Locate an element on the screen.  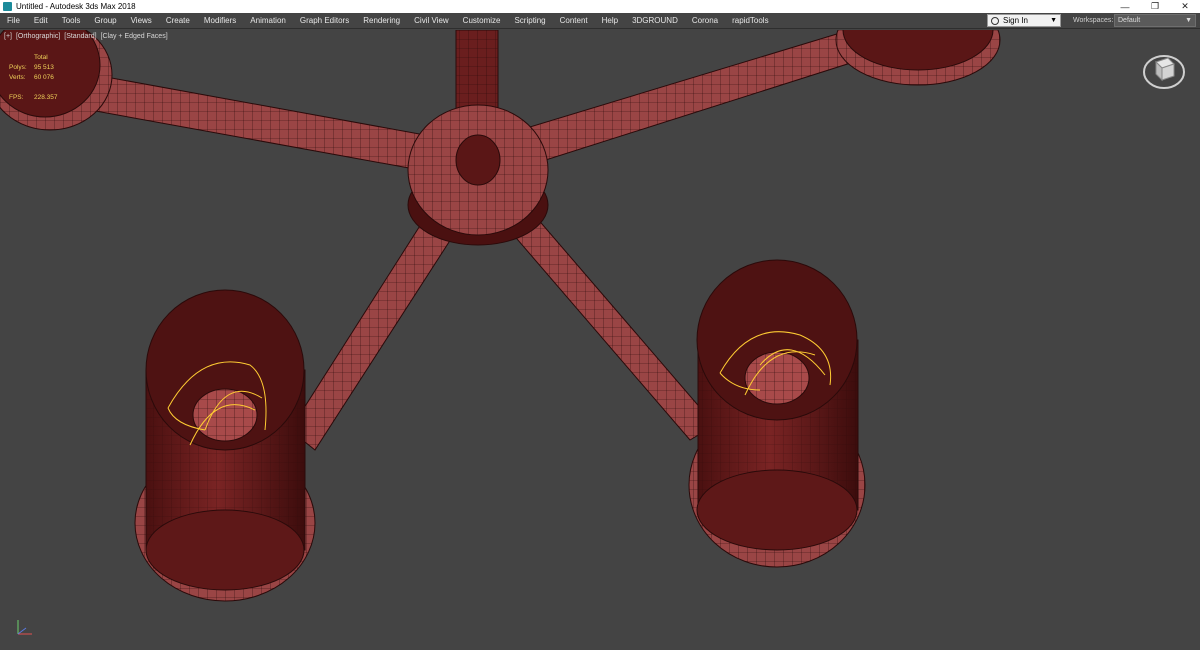
axis-tripod-icon is located at coordinates (24, 627).